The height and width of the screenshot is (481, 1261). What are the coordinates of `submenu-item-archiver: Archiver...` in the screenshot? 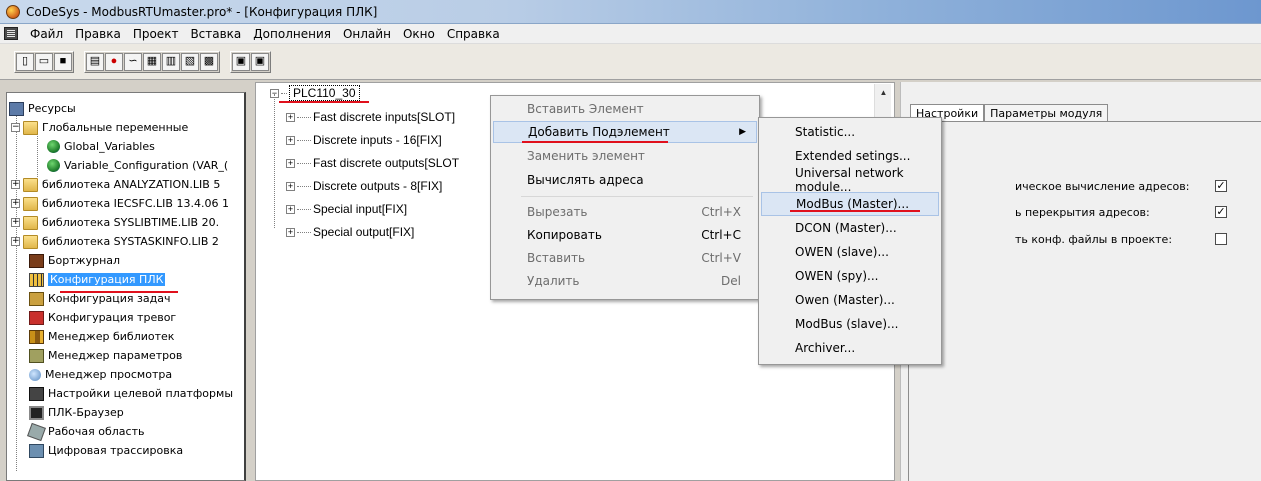 It's located at (850, 348).